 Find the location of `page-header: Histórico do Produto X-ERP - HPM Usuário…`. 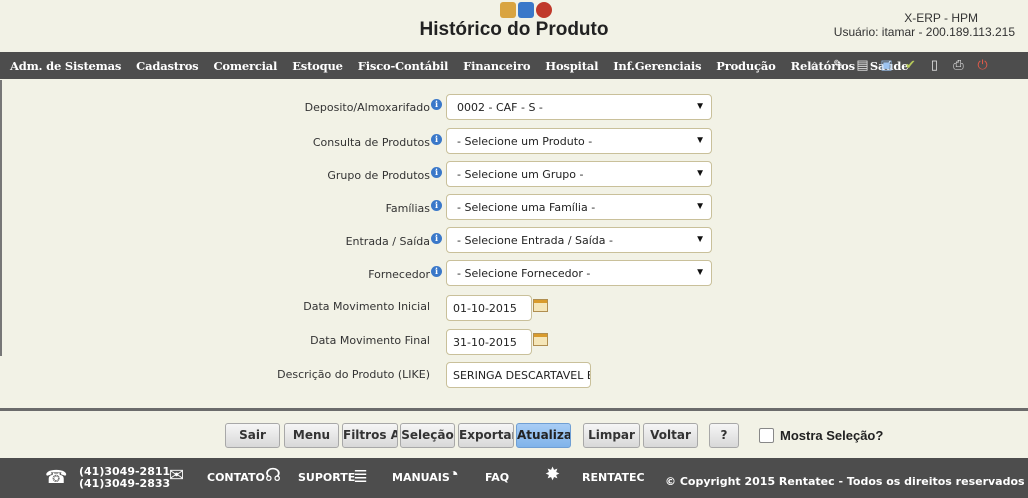

page-header: Histórico do Produto X-ERP - HPM Usuário… is located at coordinates (514, 25).